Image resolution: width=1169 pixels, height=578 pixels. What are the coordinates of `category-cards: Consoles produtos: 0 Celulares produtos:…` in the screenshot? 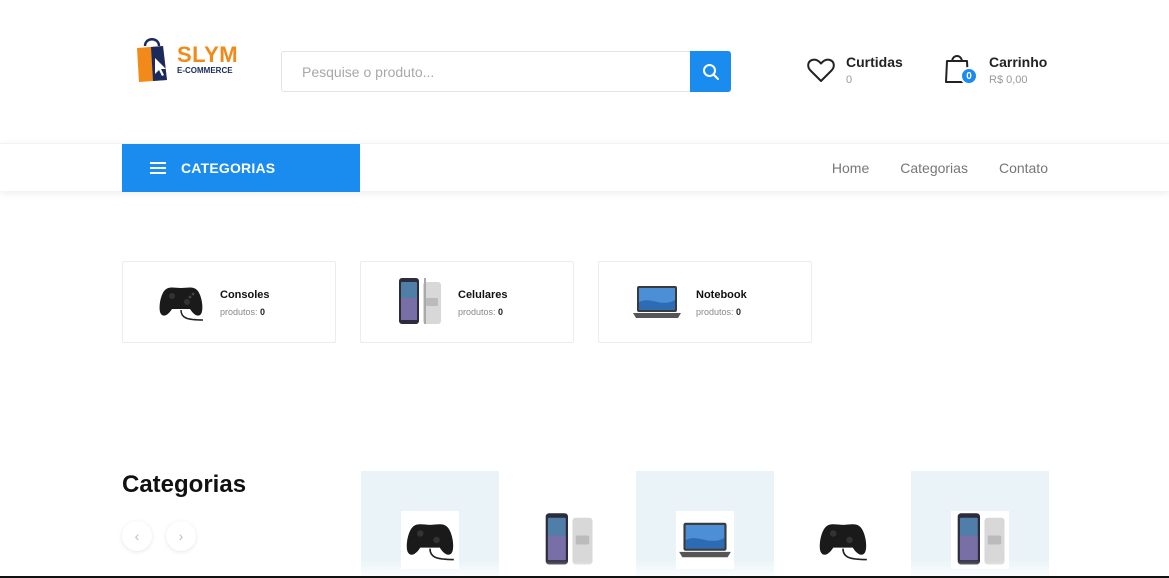 It's located at (467, 302).